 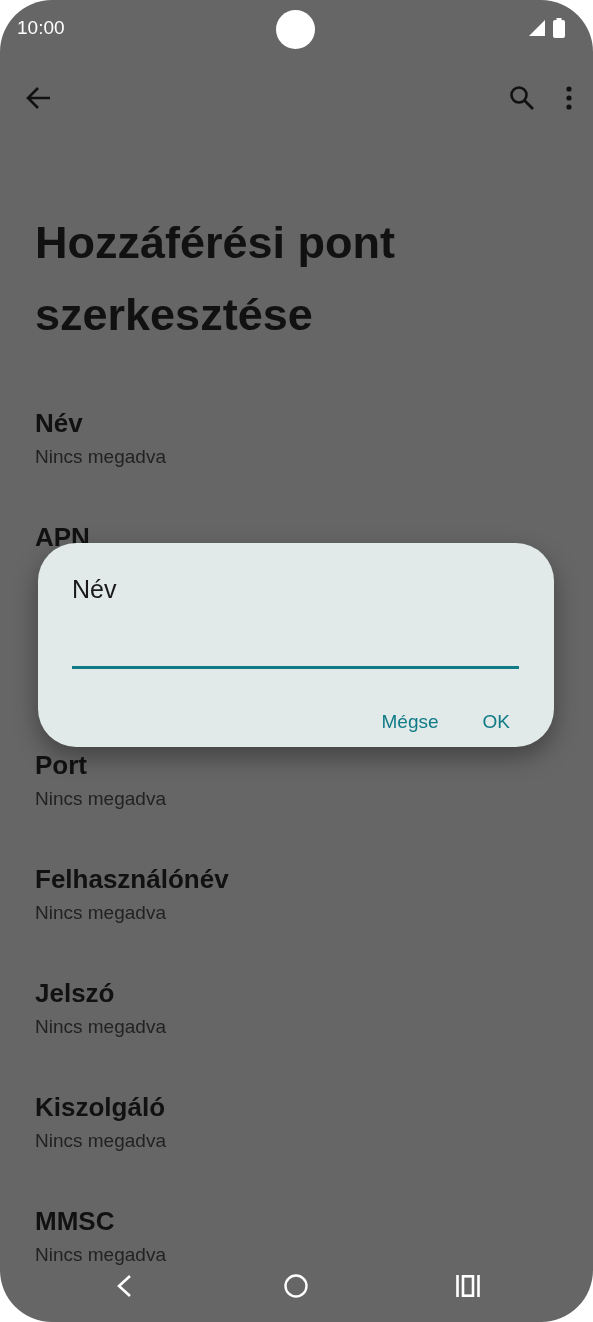 What do you see at coordinates (496, 722) in the screenshot?
I see `dialog-button: OK` at bounding box center [496, 722].